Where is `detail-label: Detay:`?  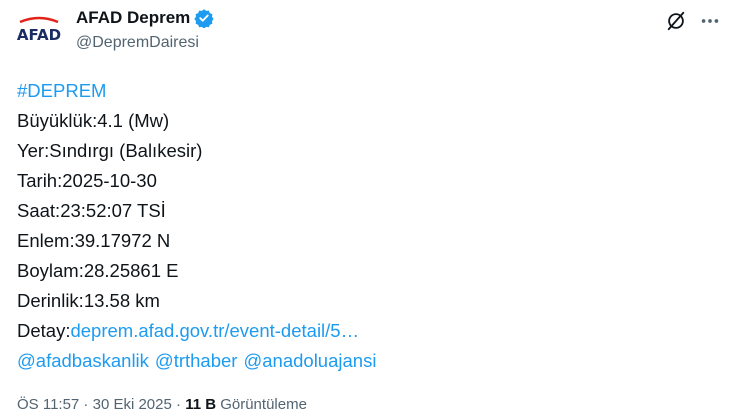 detail-label: Detay: is located at coordinates (44, 330).